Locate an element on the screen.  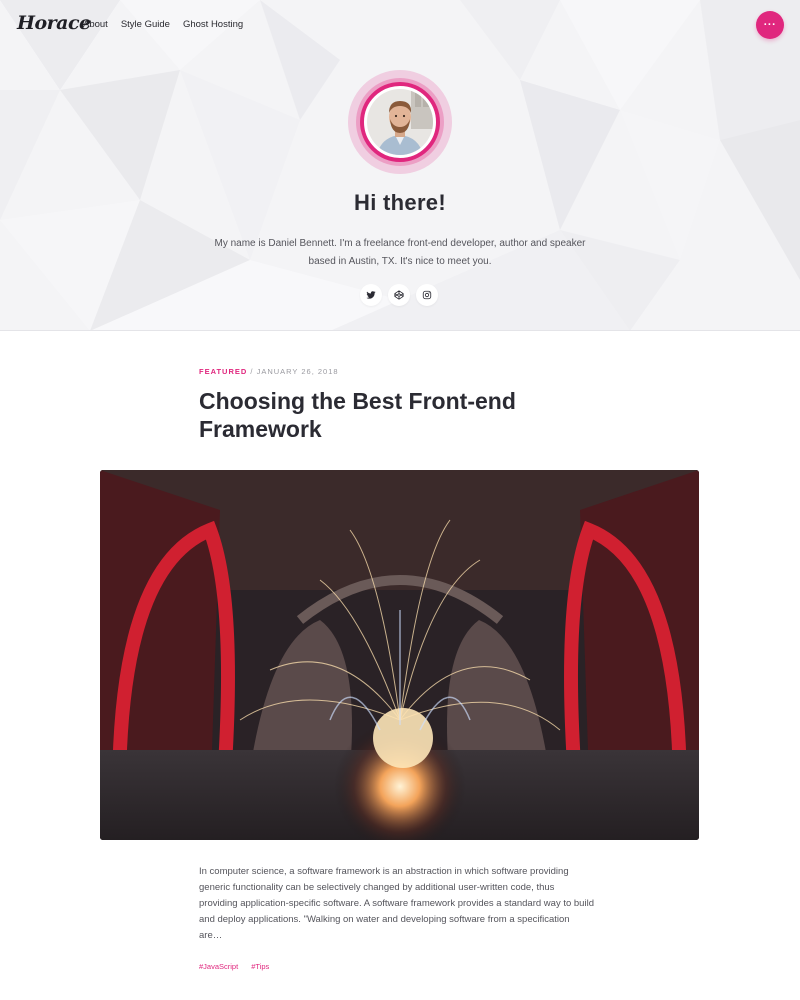
codepen-link is located at coordinates (399, 295).